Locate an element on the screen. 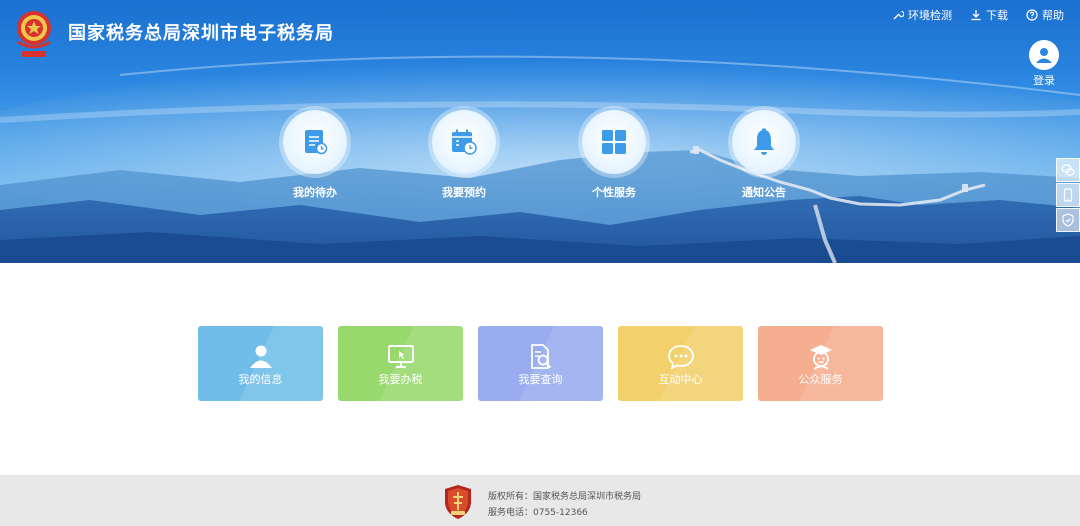  card-my-info: 我的信息 is located at coordinates (260, 363).